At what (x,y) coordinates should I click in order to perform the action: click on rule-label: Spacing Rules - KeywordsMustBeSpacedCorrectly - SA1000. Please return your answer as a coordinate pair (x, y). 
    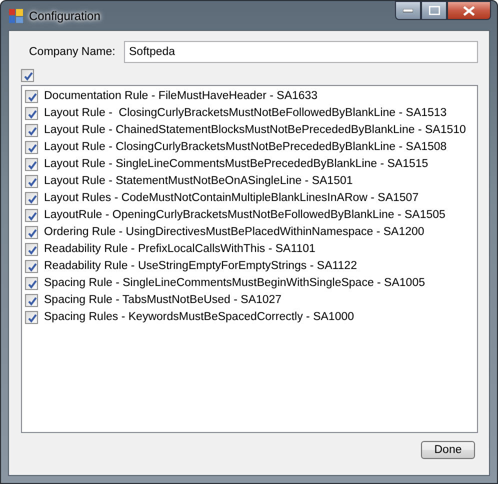
    Looking at the image, I should click on (199, 317).